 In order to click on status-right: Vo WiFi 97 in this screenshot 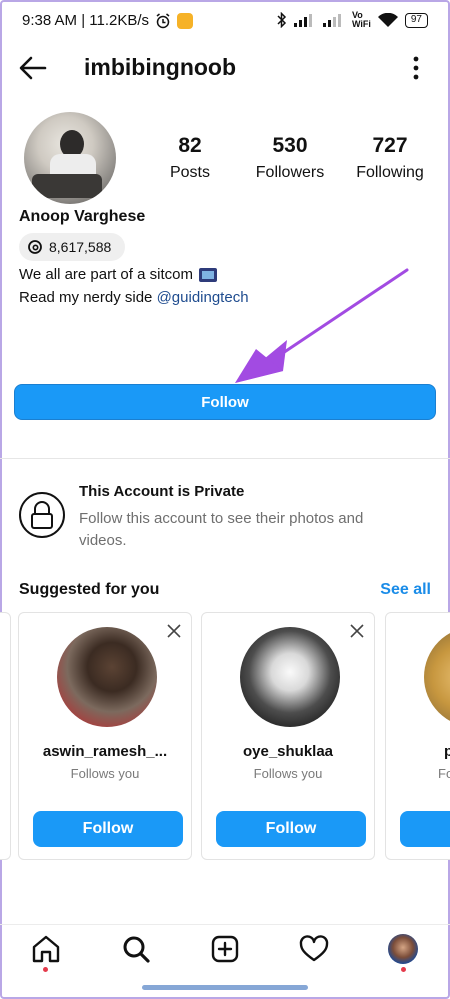, I will do `click(352, 20)`.